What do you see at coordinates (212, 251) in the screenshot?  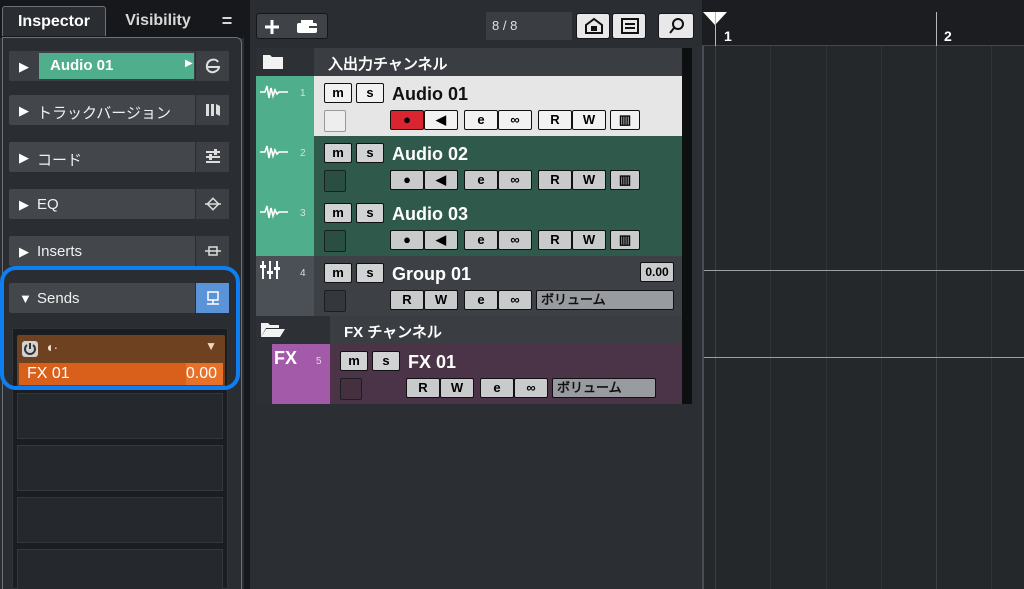 I see `inserts-bypass-button` at bounding box center [212, 251].